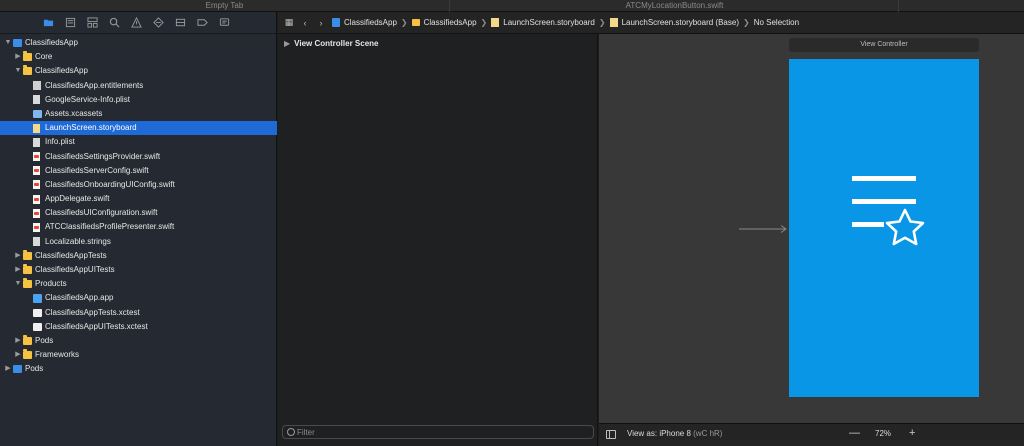 The height and width of the screenshot is (446, 1024). What do you see at coordinates (138, 199) in the screenshot?
I see `tree-row: AppDelegate.swift` at bounding box center [138, 199].